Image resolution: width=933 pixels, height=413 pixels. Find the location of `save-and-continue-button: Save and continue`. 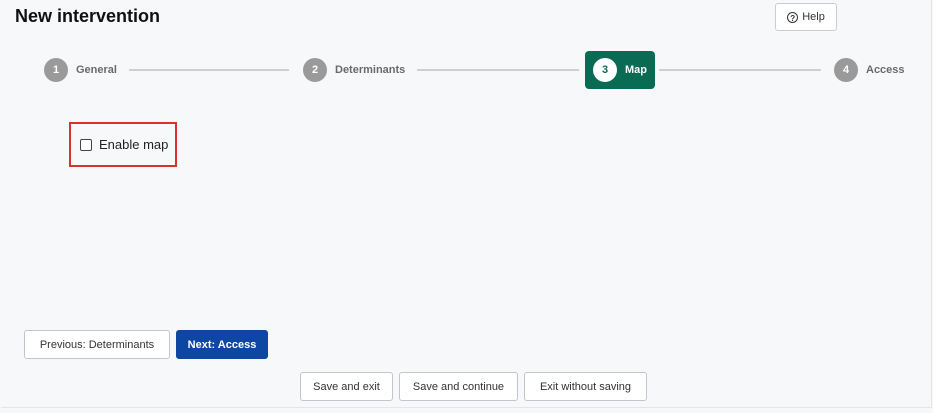

save-and-continue-button: Save and continue is located at coordinates (458, 386).